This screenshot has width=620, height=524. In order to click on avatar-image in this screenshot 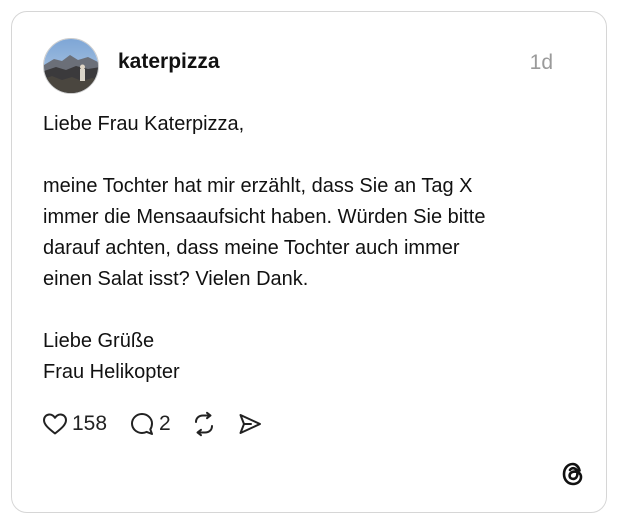, I will do `click(71, 66)`.